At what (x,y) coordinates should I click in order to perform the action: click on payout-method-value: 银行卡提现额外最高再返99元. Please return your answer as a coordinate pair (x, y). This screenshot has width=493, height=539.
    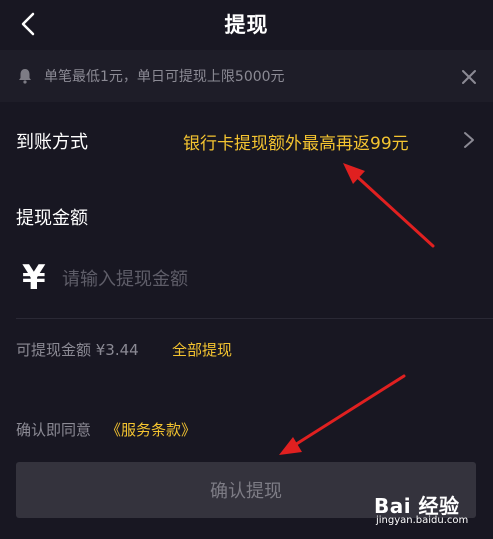
    Looking at the image, I should click on (296, 144).